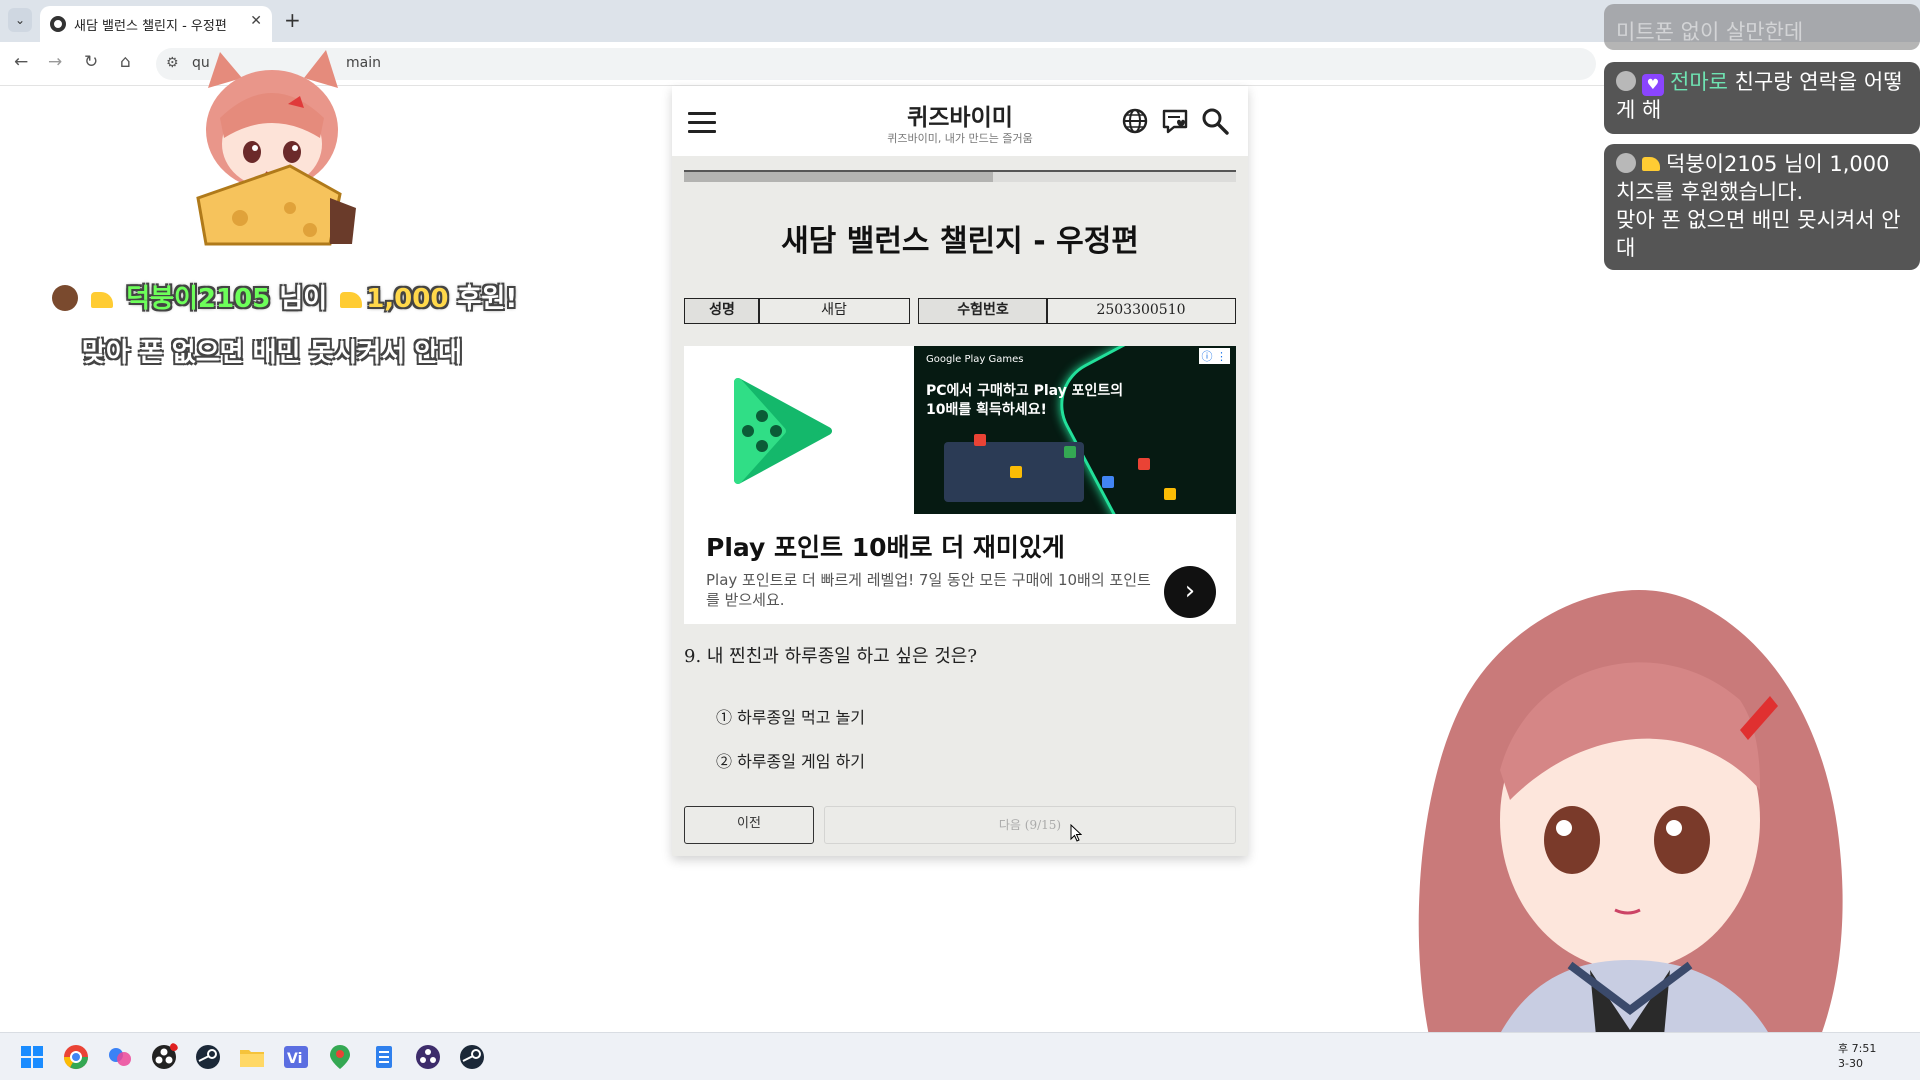 The width and height of the screenshot is (1920, 1080). Describe the element at coordinates (208, 1057) in the screenshot. I see `steam-icon` at that location.